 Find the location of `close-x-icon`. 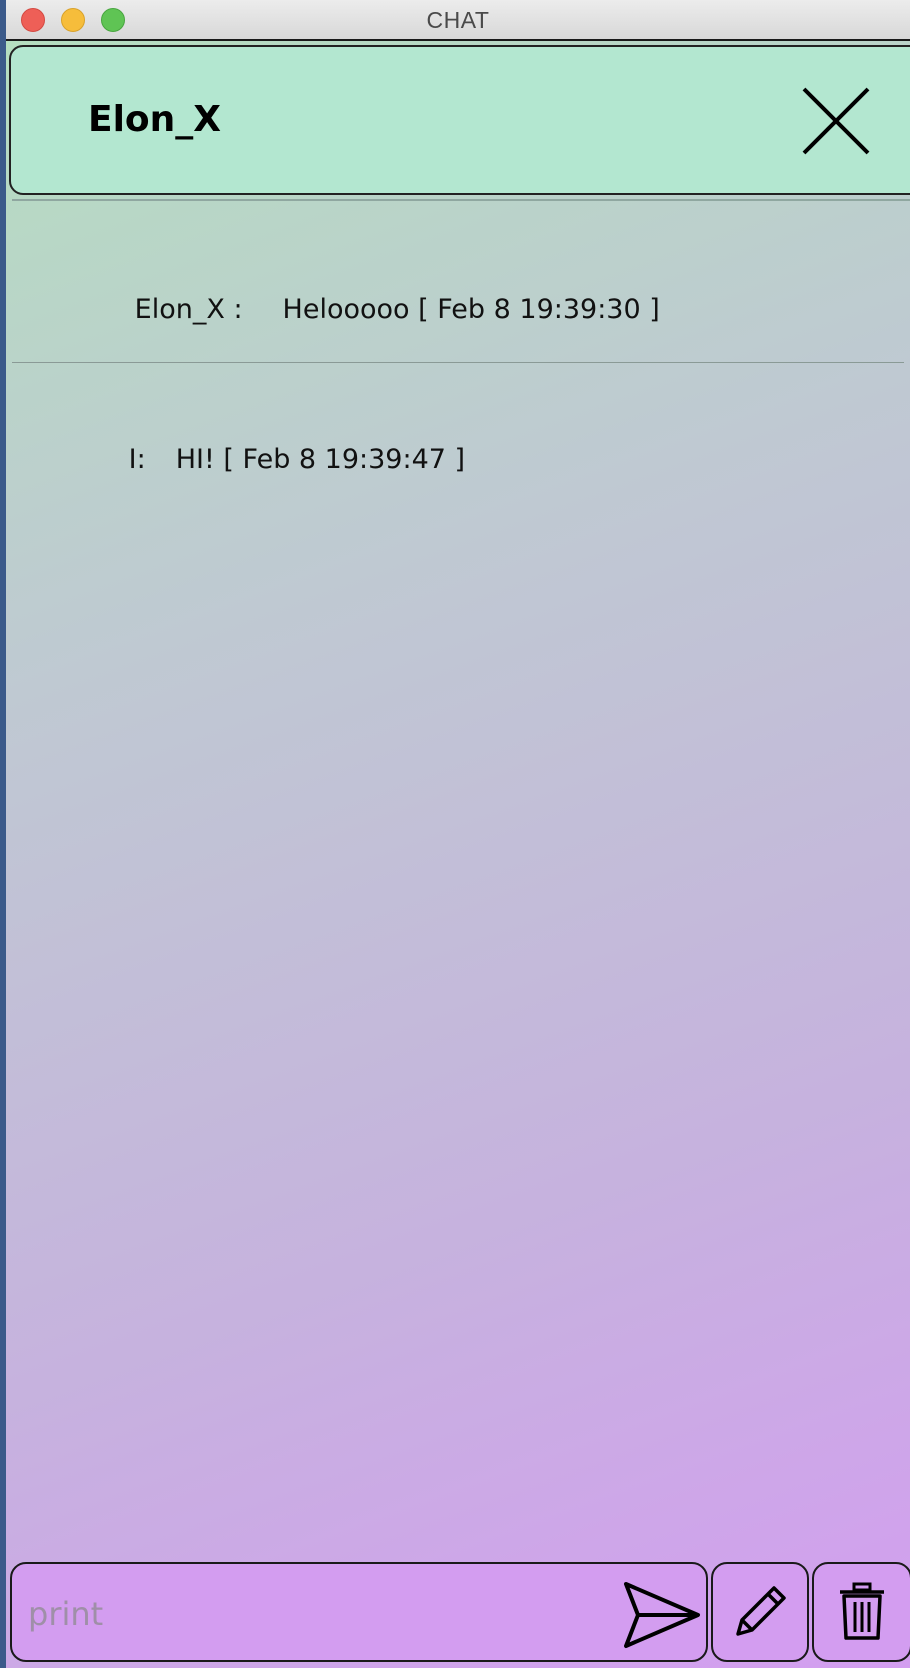

close-x-icon is located at coordinates (836, 121).